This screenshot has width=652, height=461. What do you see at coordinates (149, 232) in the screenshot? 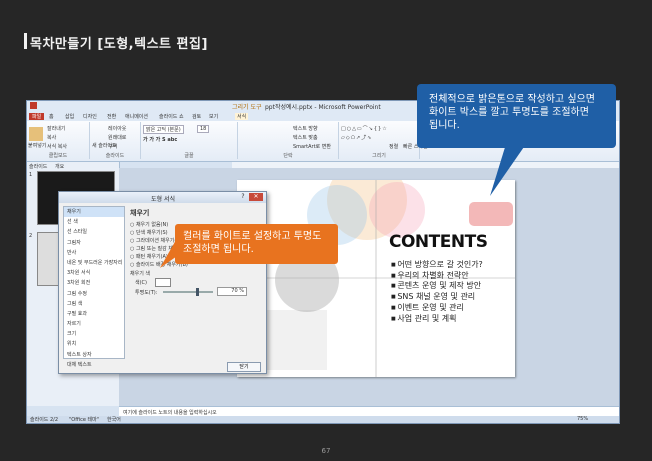
I see `option-solid-fill: 단색 채우기(S)` at bounding box center [149, 232].